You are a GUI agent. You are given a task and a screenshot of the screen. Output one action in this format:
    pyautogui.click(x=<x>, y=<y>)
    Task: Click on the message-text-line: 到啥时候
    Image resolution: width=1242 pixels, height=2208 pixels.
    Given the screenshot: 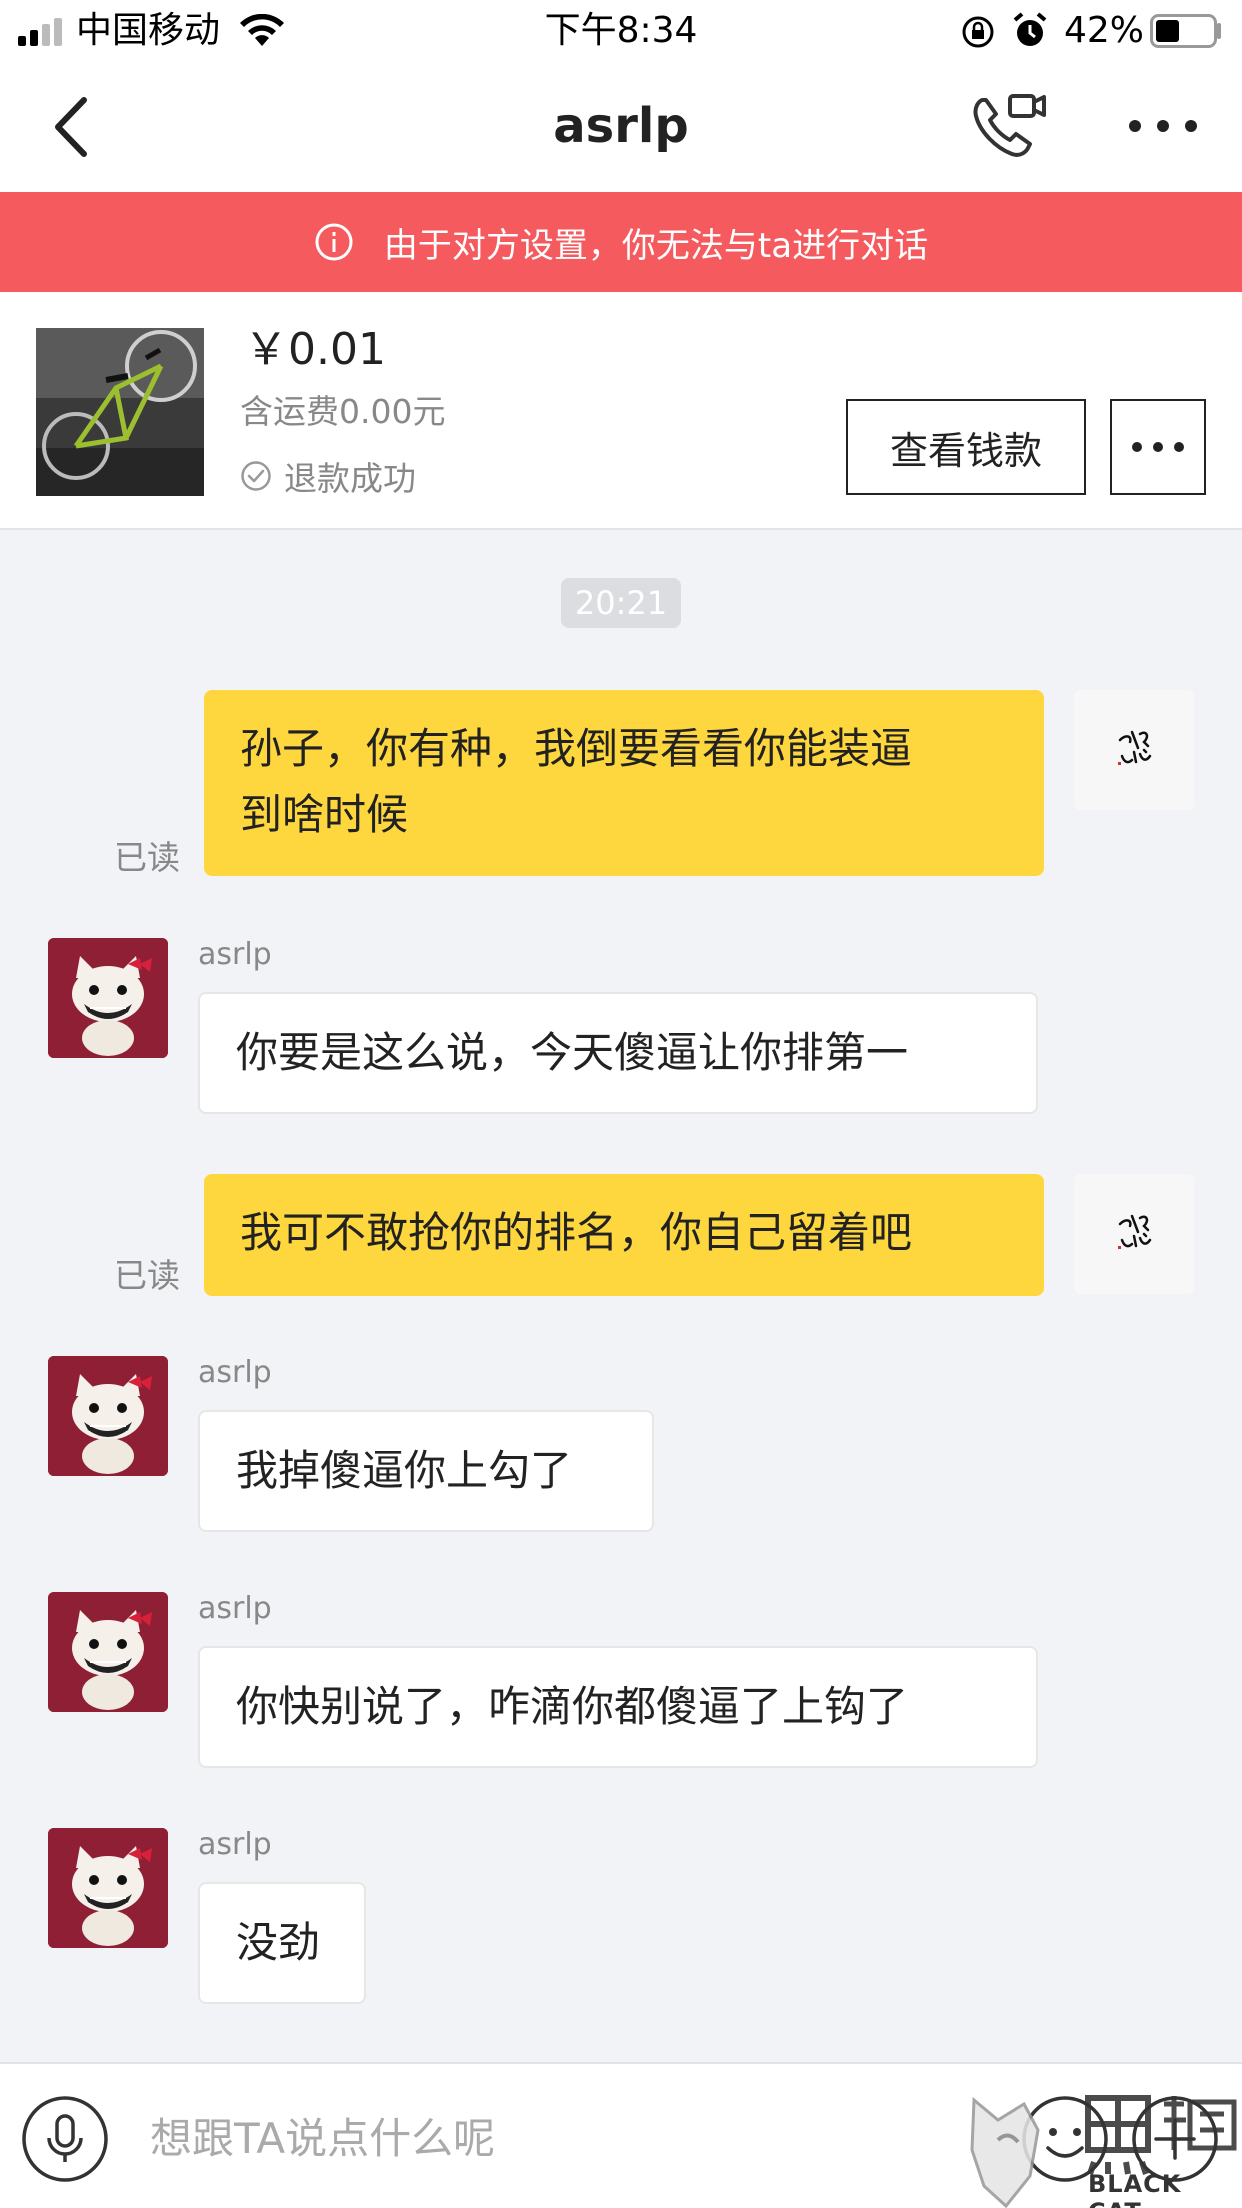 What is the action you would take?
    pyautogui.click(x=324, y=814)
    